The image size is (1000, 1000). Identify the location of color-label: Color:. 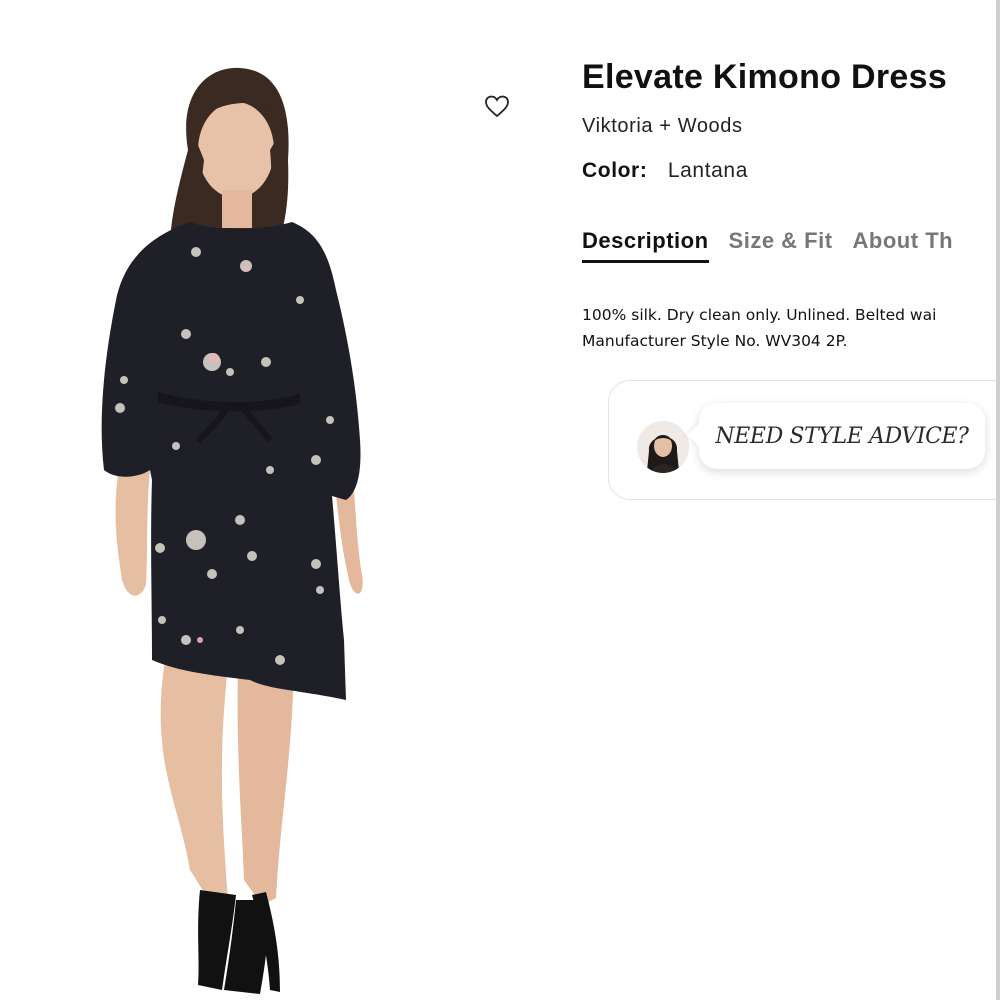
(615, 170).